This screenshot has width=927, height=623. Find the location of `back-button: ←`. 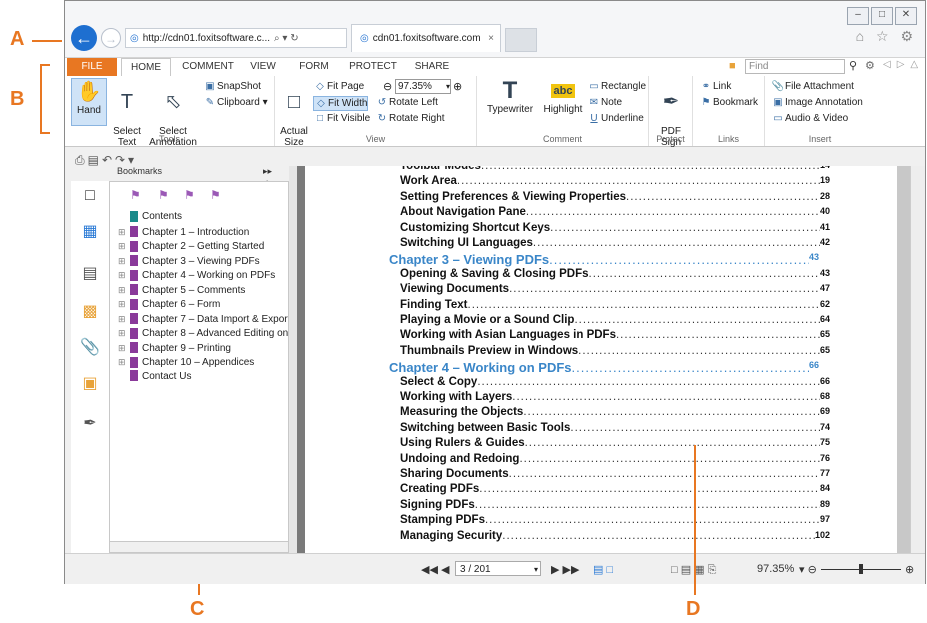

back-button: ← is located at coordinates (84, 38).